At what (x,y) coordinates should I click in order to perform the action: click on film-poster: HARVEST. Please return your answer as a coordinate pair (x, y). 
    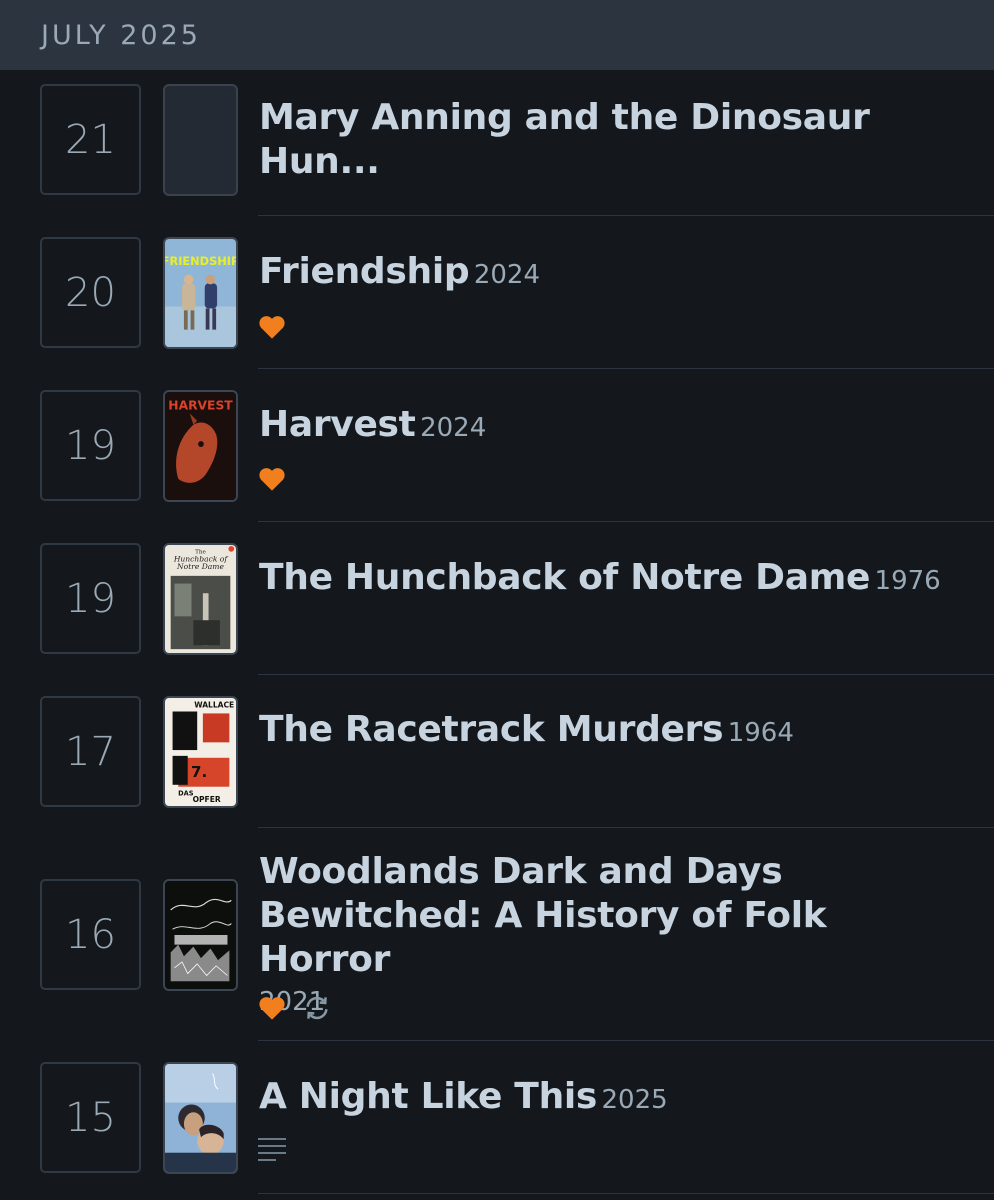
    Looking at the image, I should click on (200, 446).